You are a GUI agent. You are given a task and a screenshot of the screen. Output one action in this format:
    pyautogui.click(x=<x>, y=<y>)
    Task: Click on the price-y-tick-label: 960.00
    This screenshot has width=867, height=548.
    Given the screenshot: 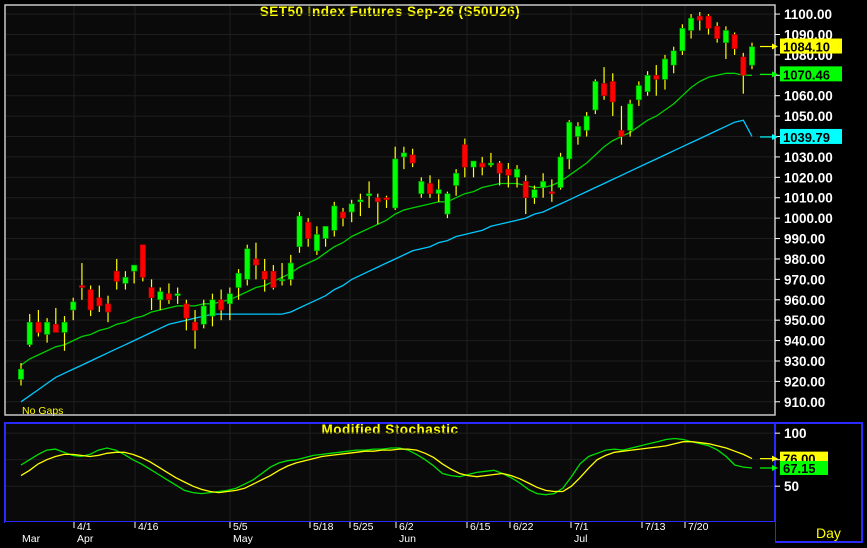 What is the action you would take?
    pyautogui.click(x=804, y=300)
    